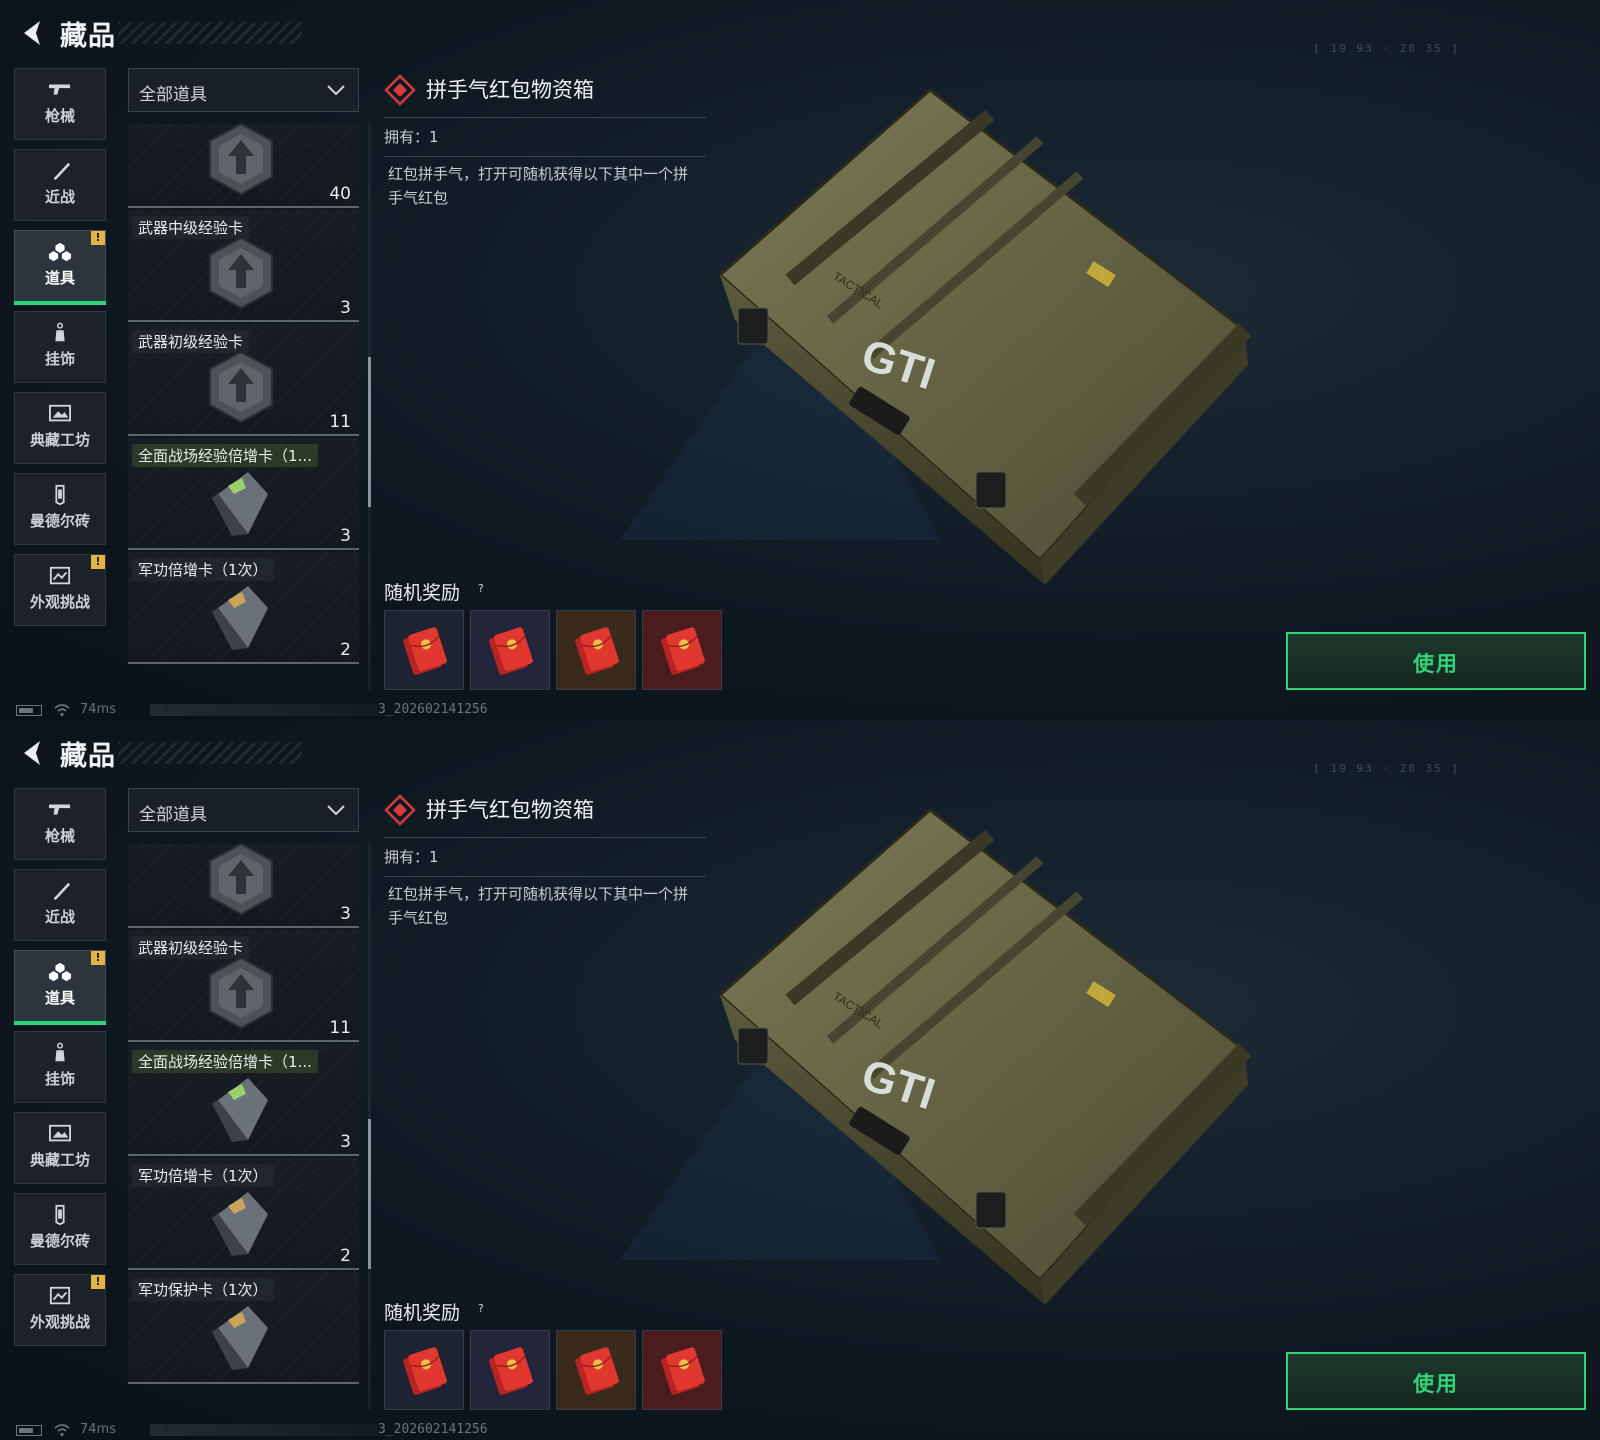  What do you see at coordinates (191, 227) in the screenshot?
I see `item-name: 武器中级经验卡` at bounding box center [191, 227].